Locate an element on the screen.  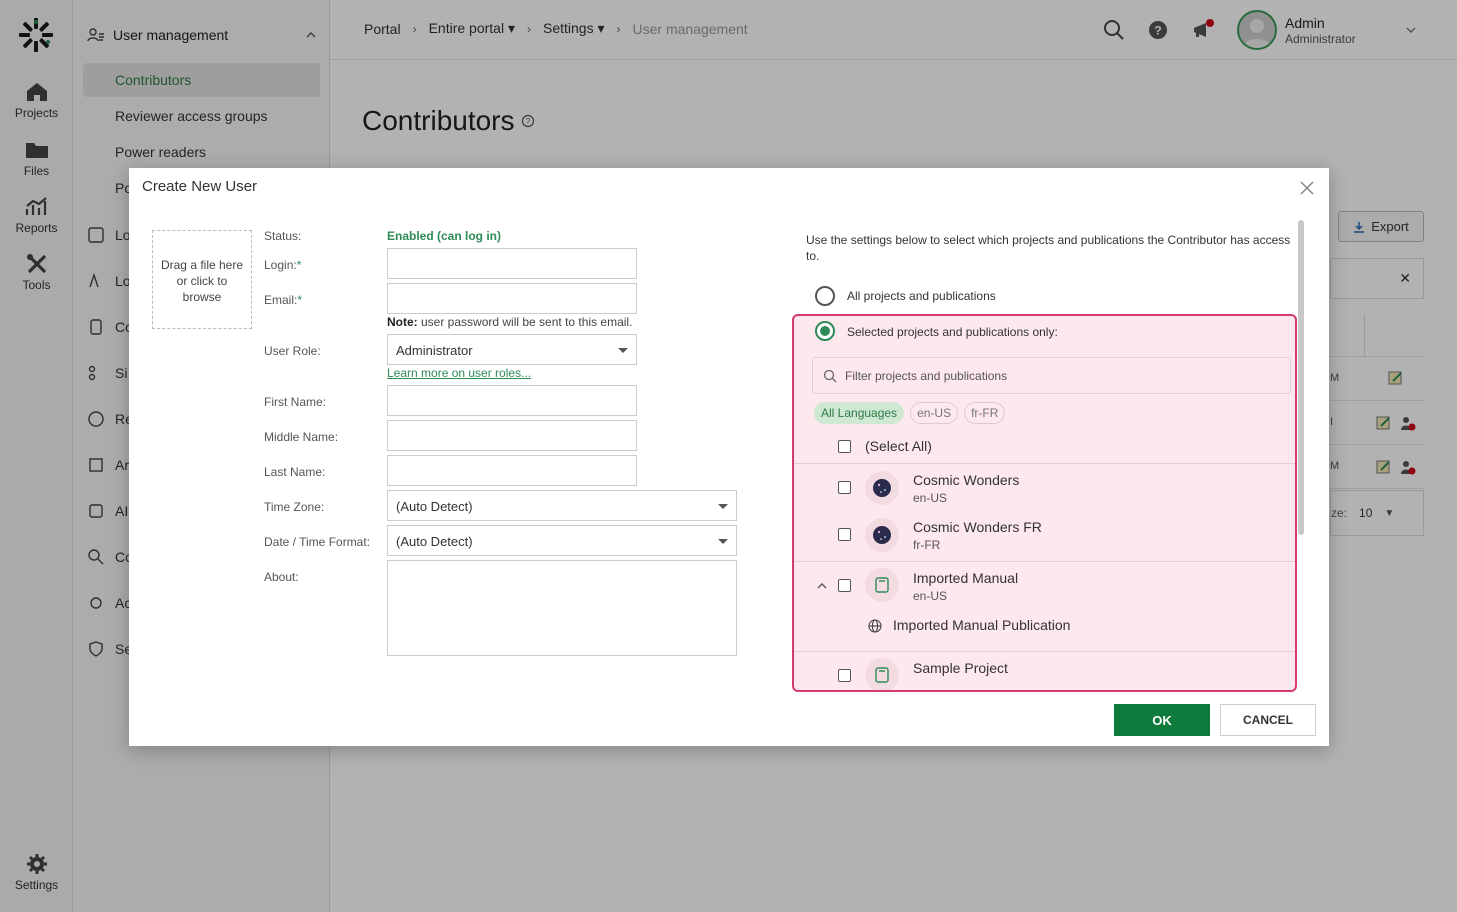
middle-name-input is located at coordinates (512, 435).